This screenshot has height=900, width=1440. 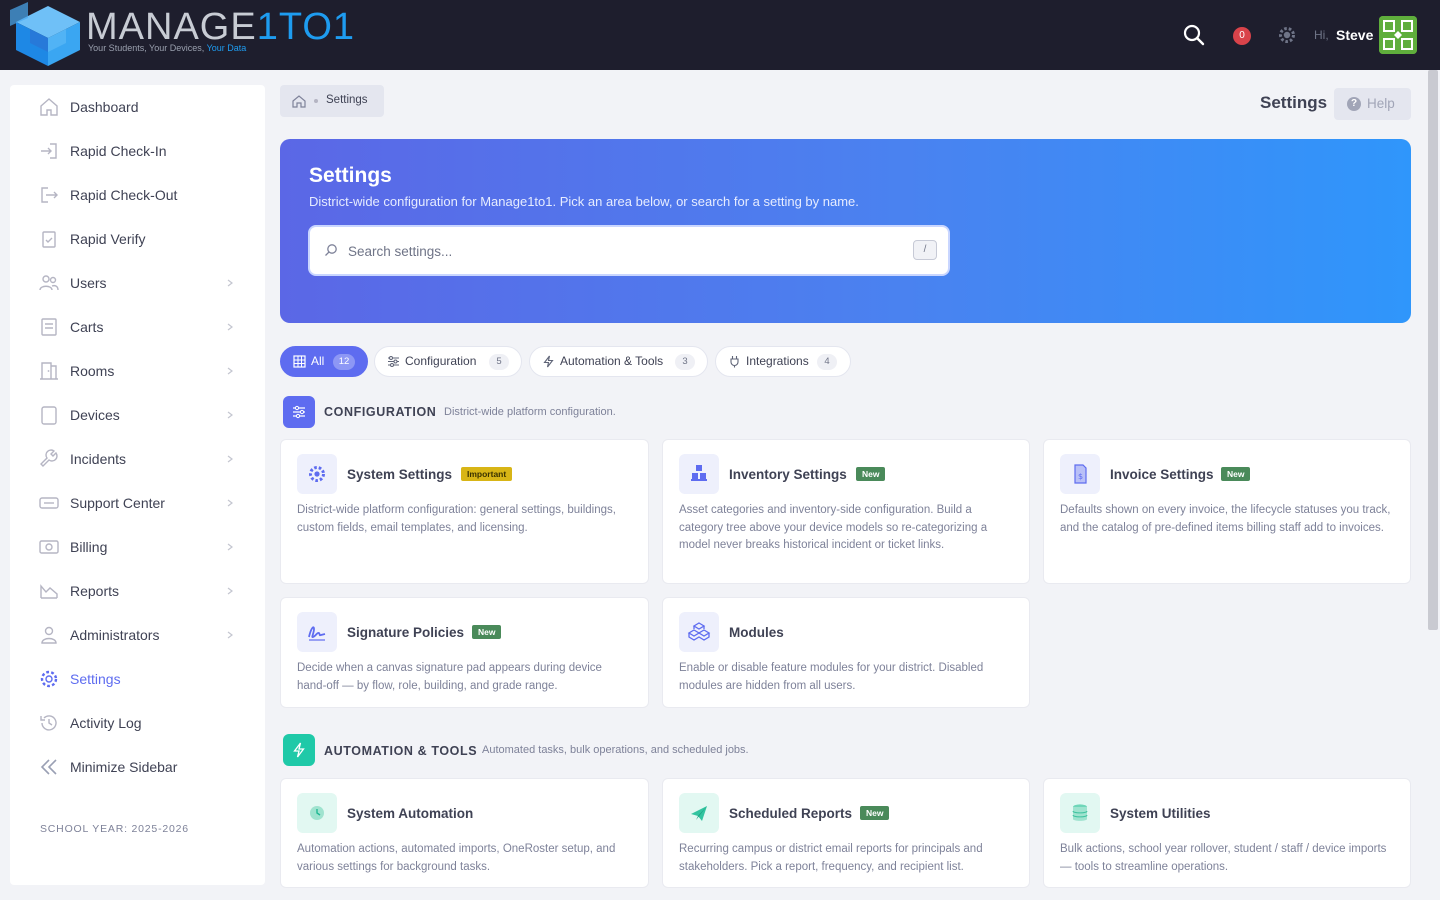 What do you see at coordinates (350, 175) in the screenshot?
I see `hero-title: Settings` at bounding box center [350, 175].